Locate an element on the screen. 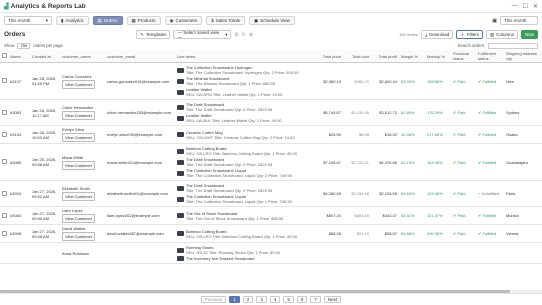 The image size is (542, 305). save-view-icon: ⊞ is located at coordinates (236, 35).